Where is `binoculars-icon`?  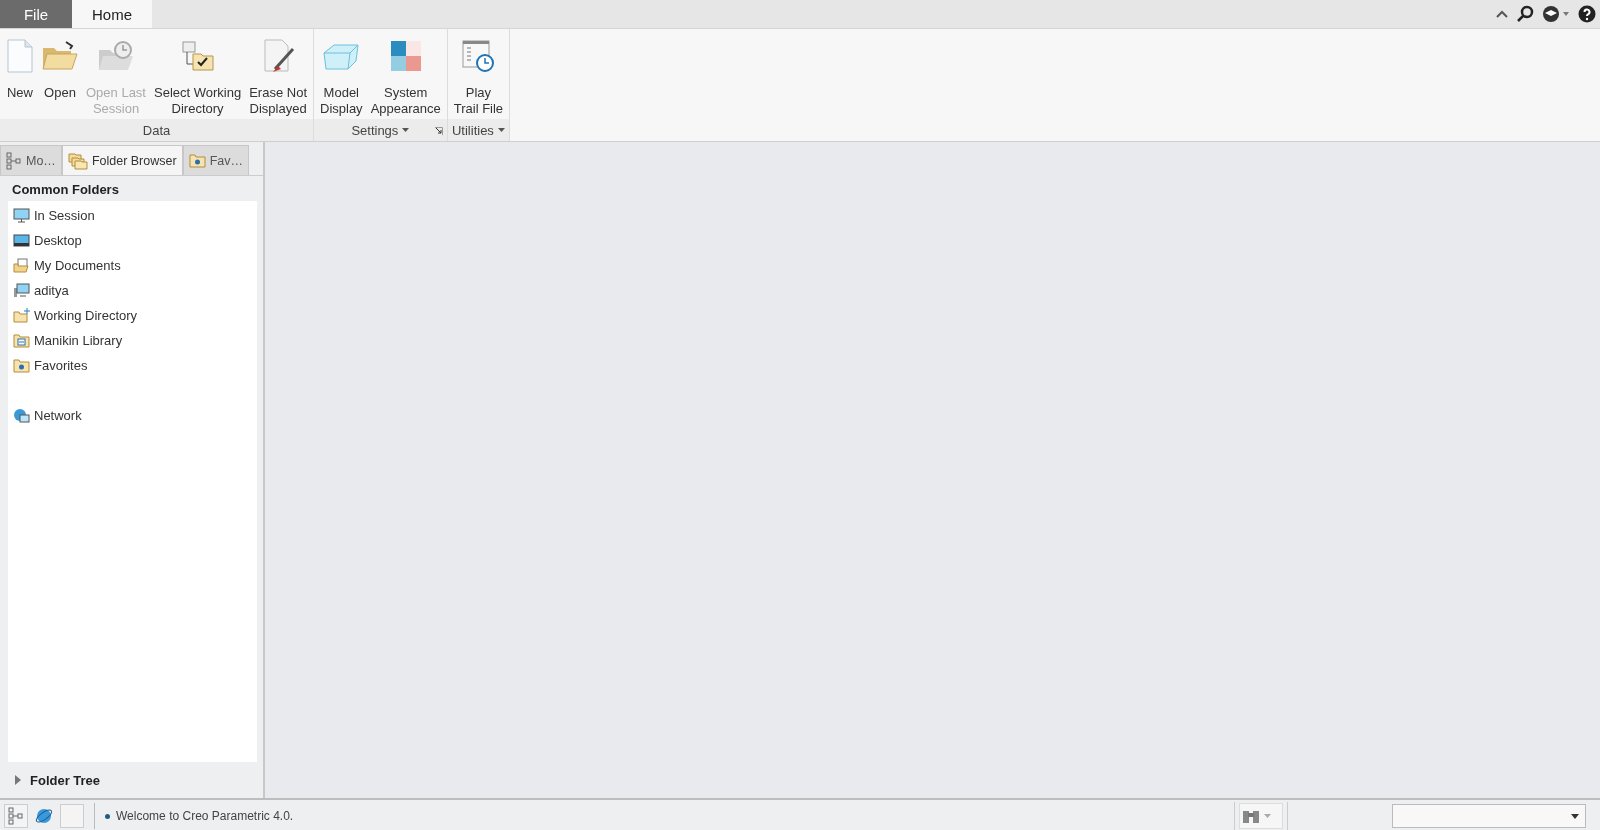 binoculars-icon is located at coordinates (1251, 816).